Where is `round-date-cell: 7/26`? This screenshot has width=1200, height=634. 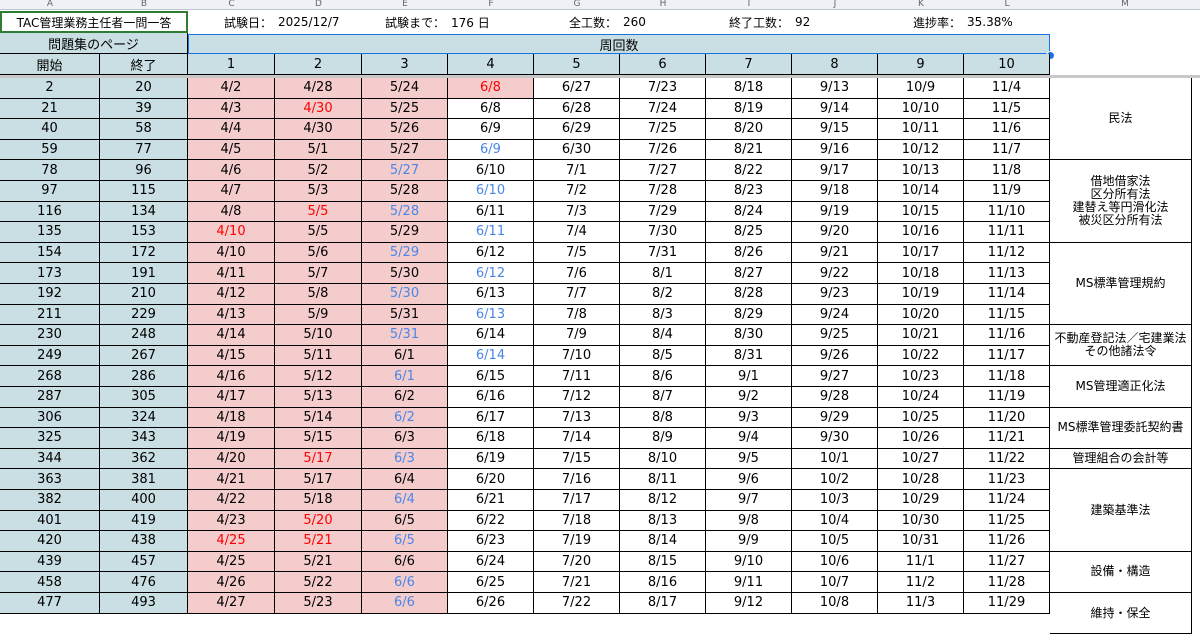 round-date-cell: 7/26 is located at coordinates (663, 150).